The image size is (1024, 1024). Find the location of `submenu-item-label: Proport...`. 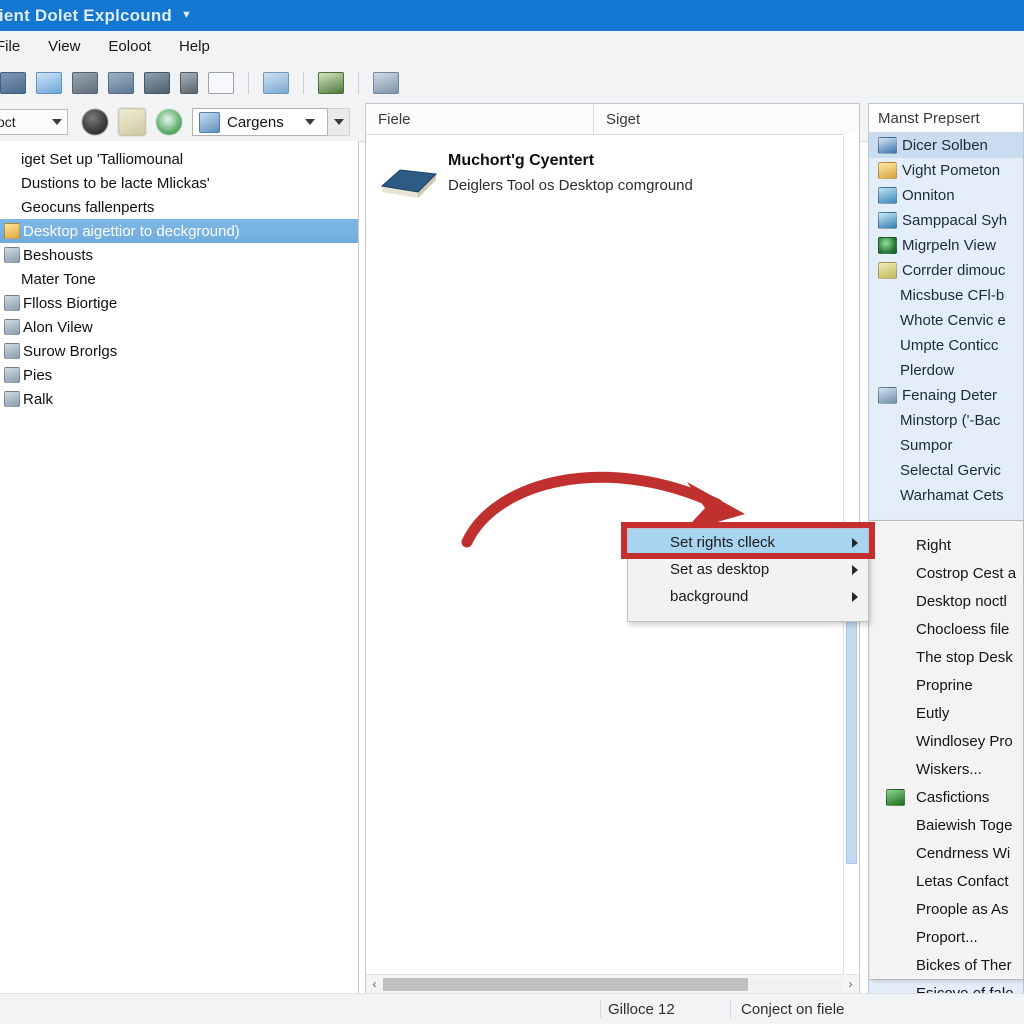

submenu-item-label: Proport... is located at coordinates (947, 937).